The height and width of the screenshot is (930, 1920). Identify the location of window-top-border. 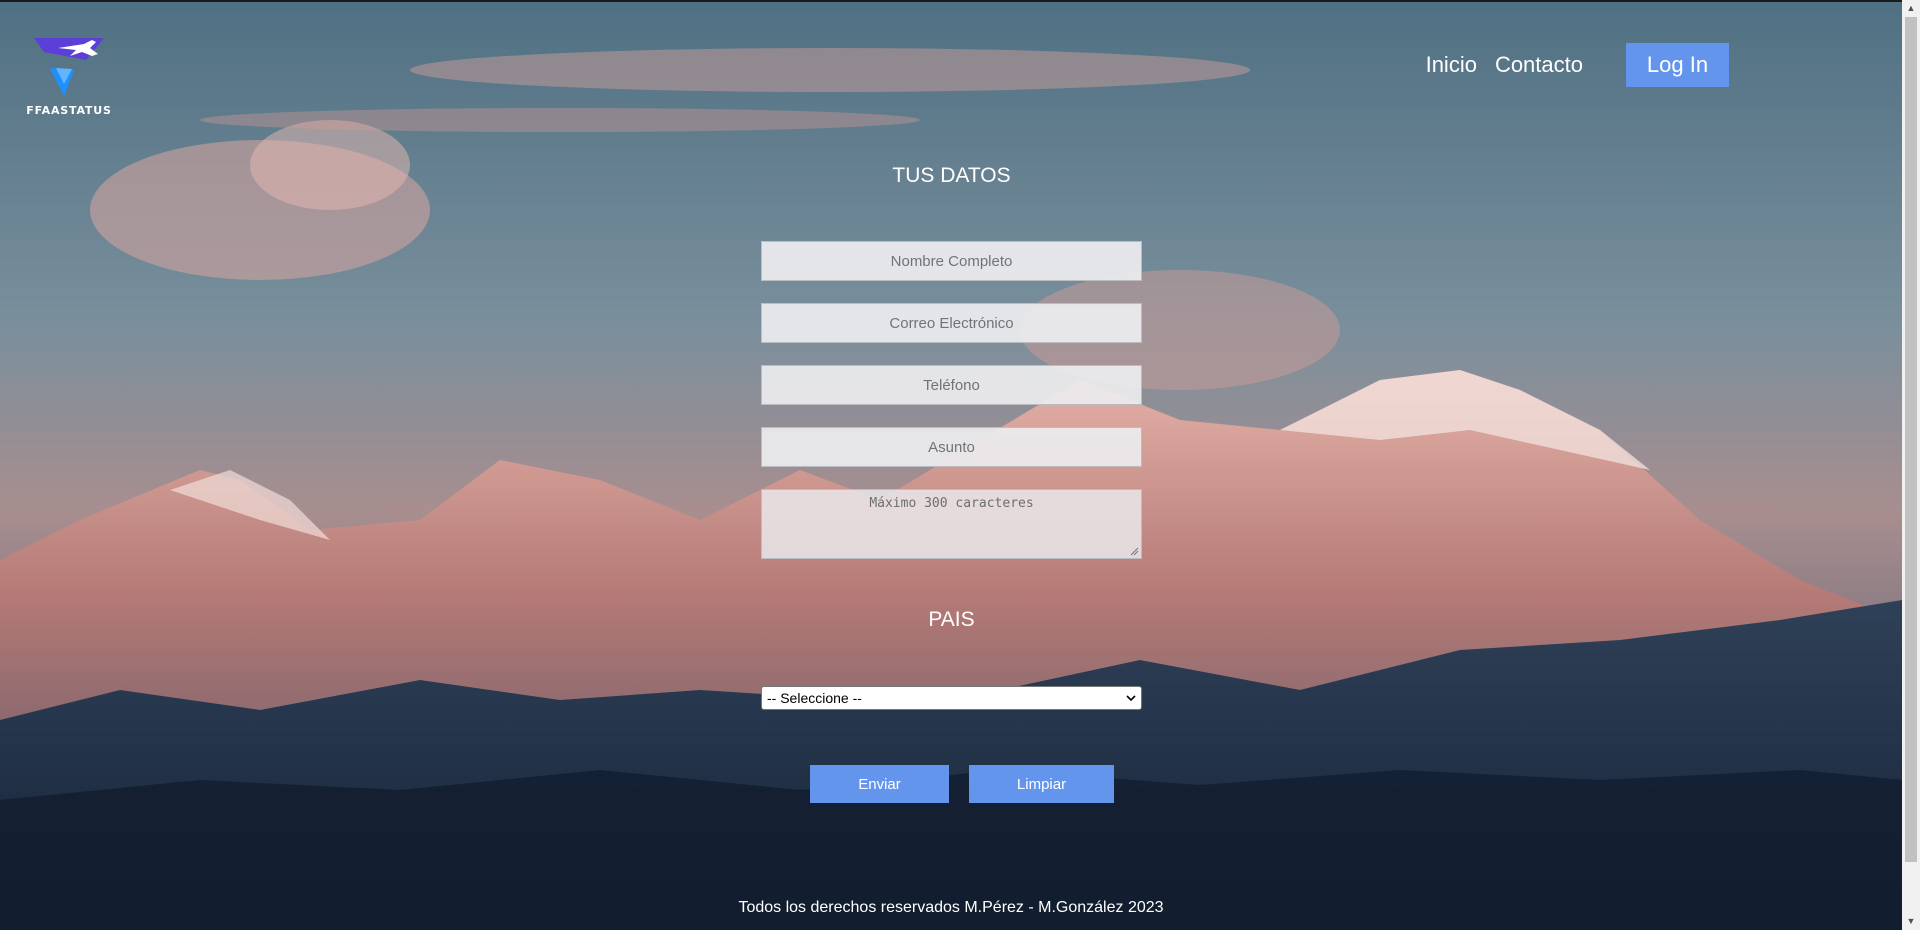
(960, 1).